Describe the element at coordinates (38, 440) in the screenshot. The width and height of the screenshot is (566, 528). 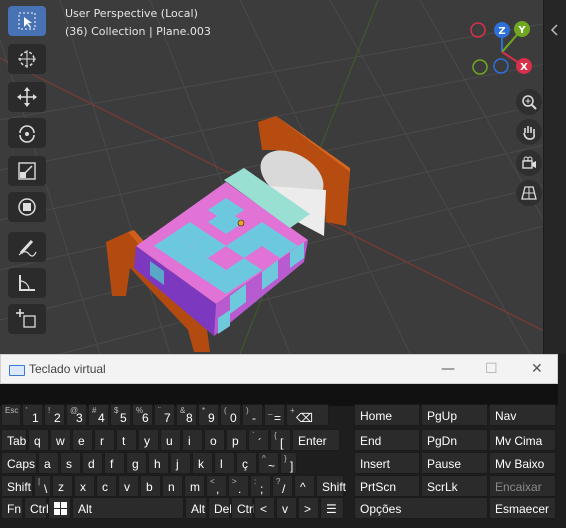
I see `key-q: q` at that location.